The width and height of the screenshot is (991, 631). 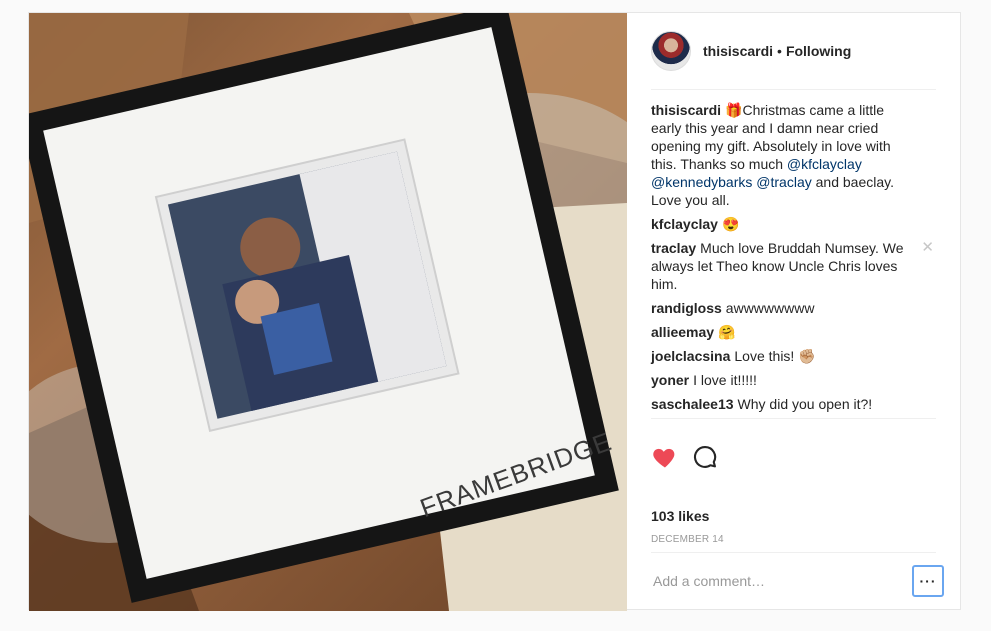 What do you see at coordinates (684, 224) in the screenshot?
I see `comment-user: kfclayclay` at bounding box center [684, 224].